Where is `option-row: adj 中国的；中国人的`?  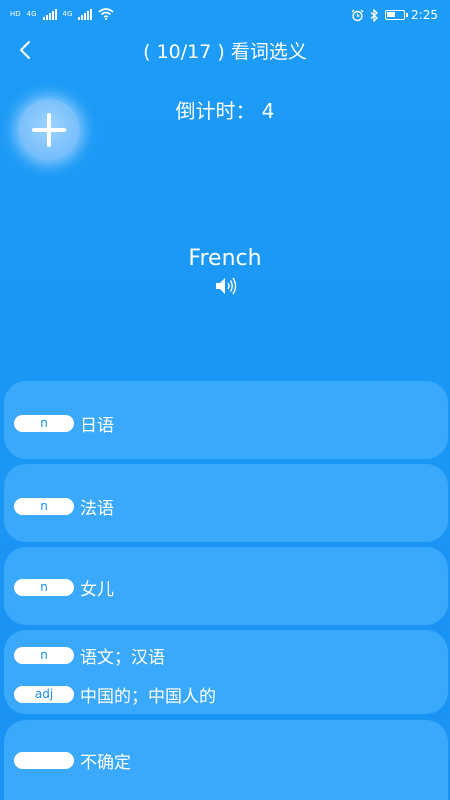
option-row: adj 中国的；中国人的 is located at coordinates (115, 694).